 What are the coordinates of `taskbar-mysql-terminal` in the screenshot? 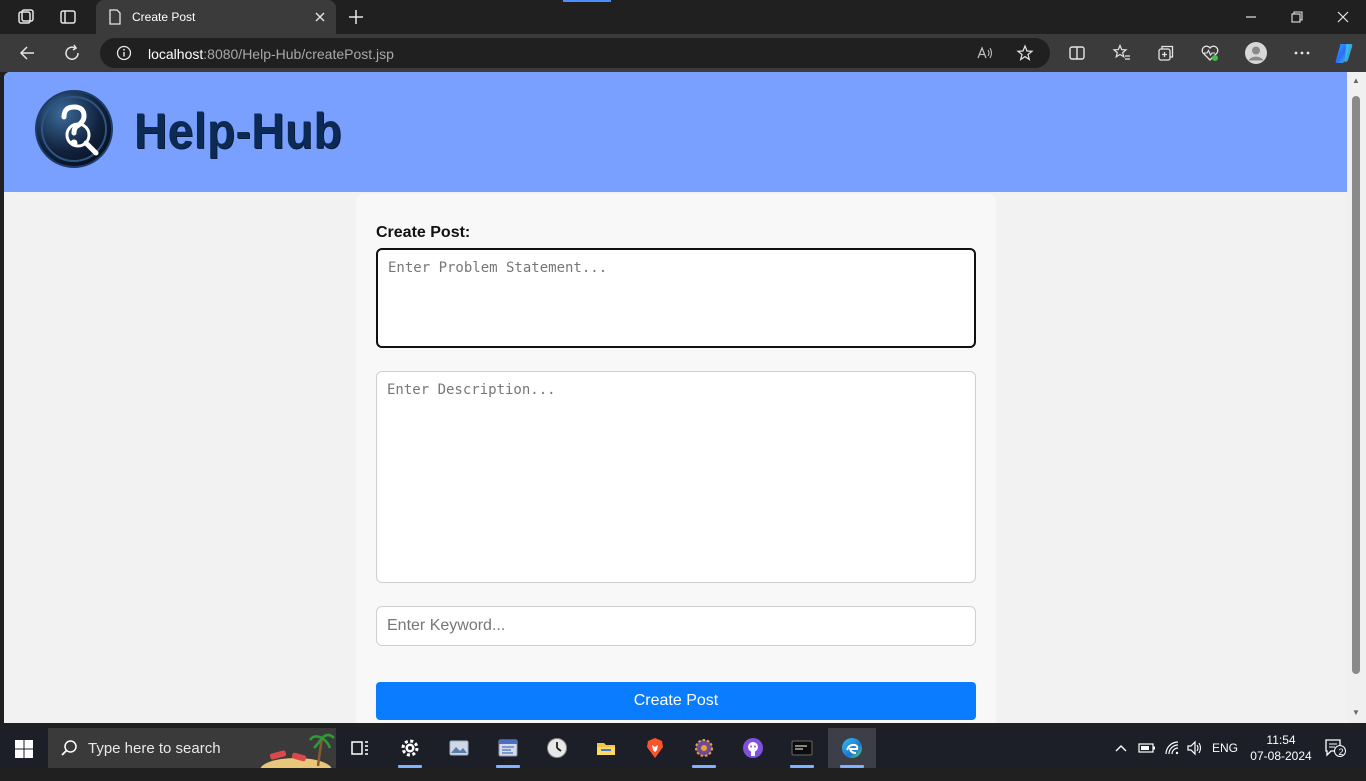 It's located at (802, 748).